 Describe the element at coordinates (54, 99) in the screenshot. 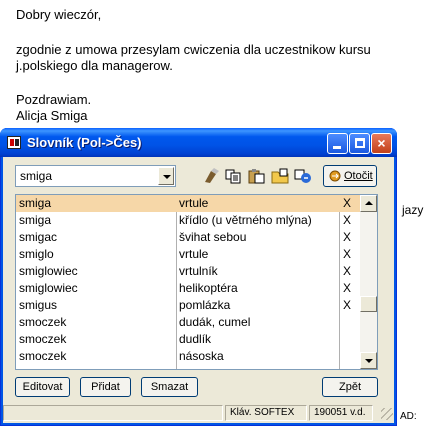

I see `email-closing: Pozdrawiam.` at that location.